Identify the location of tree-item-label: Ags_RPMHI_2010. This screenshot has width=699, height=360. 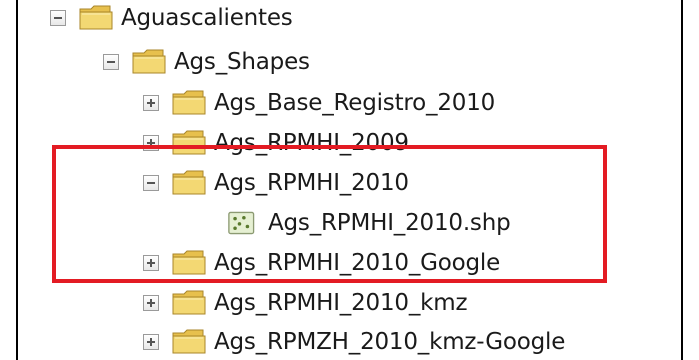
(311, 183).